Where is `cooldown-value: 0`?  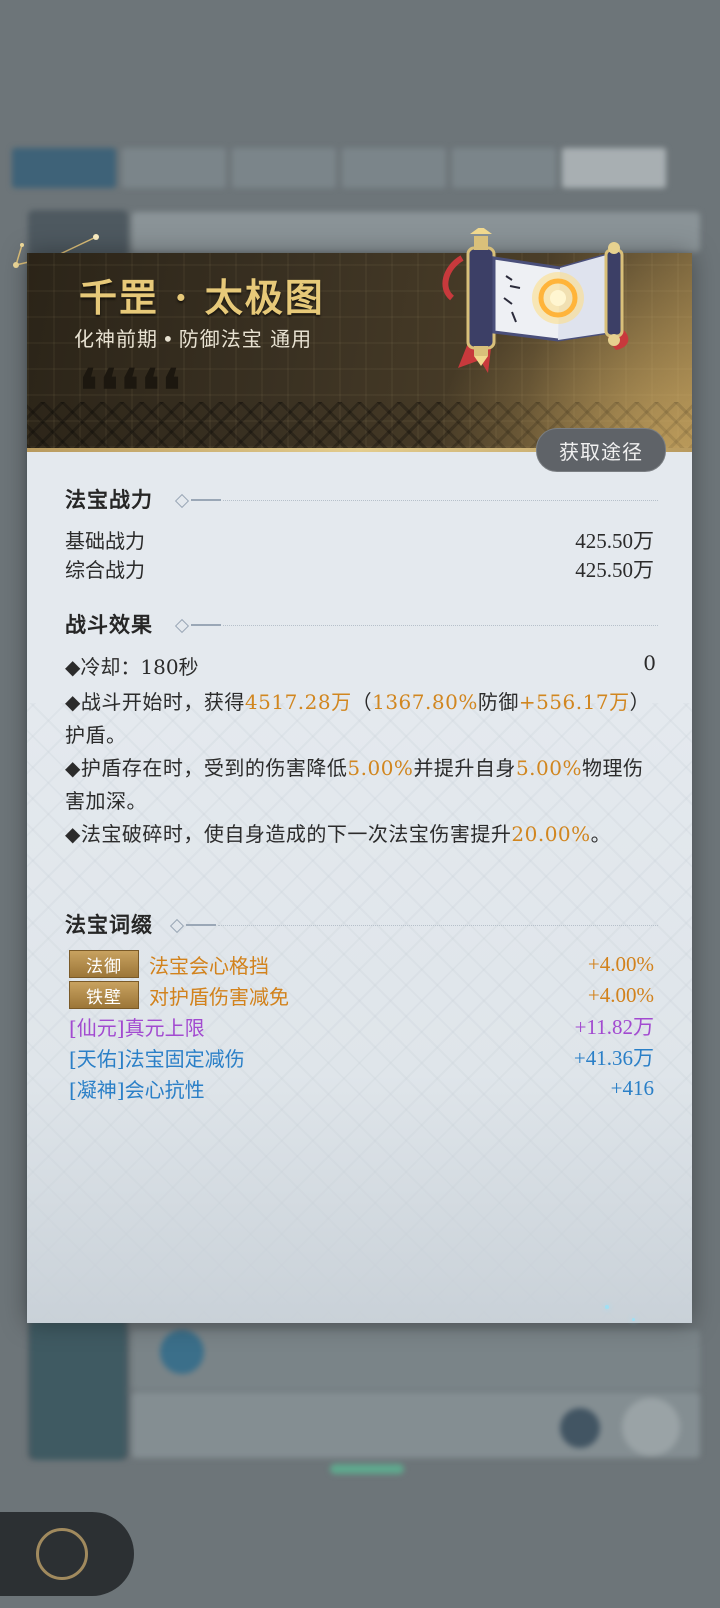 cooldown-value: 0 is located at coordinates (649, 663).